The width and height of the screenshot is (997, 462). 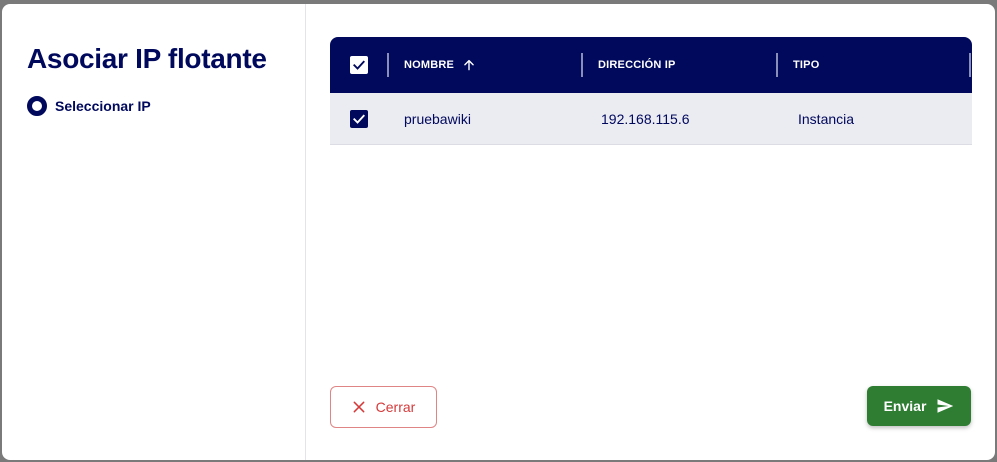 I want to click on send-icon, so click(x=945, y=406).